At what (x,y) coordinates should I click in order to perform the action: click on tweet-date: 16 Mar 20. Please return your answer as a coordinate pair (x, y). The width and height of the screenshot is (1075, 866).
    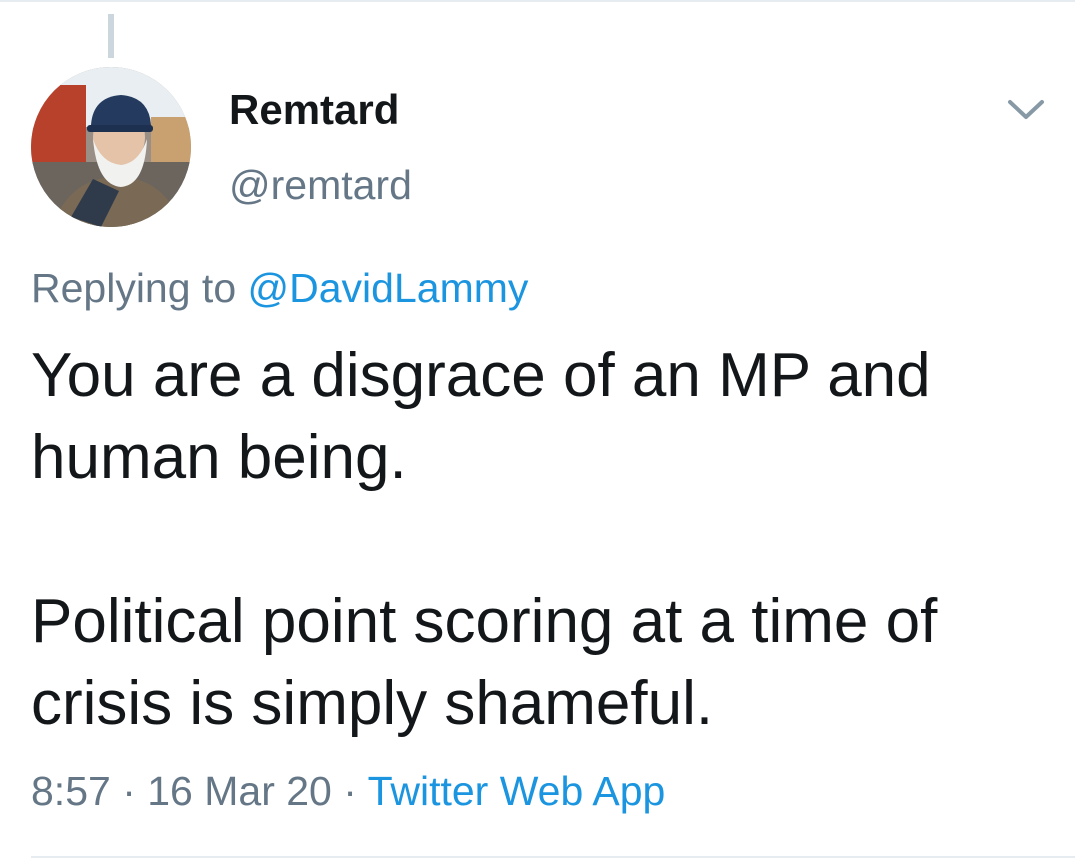
    Looking at the image, I should click on (239, 791).